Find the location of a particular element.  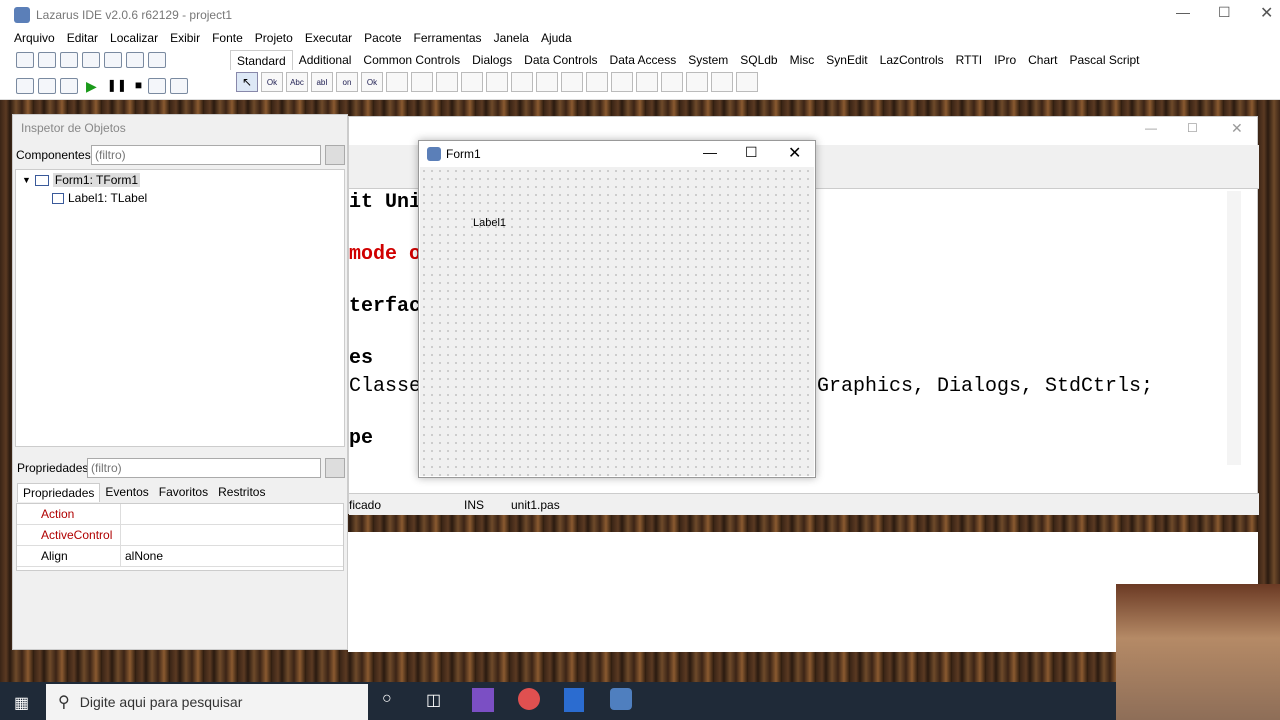

editor-minimize-button: — is located at coordinates (1151, 128).